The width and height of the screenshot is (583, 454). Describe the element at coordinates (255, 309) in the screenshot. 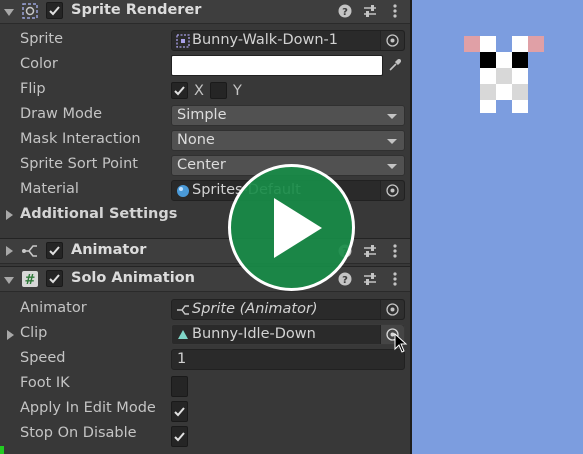

I see `animator-value: Sprite (Animator)` at that location.